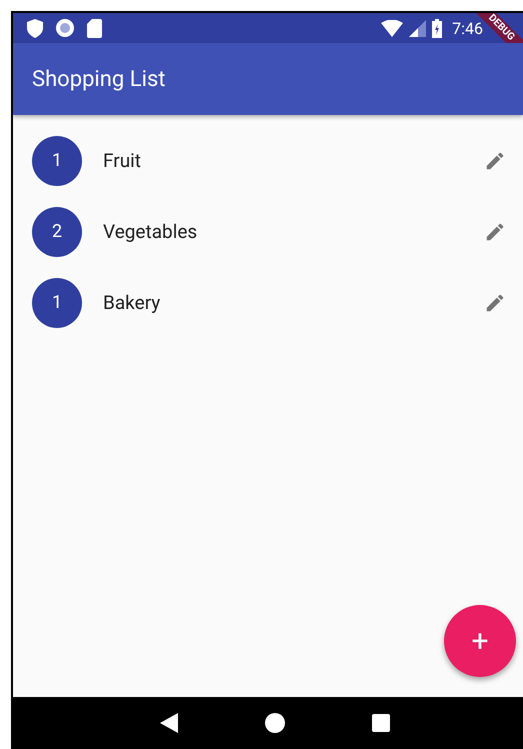  Describe the element at coordinates (65, 28) in the screenshot. I see `circle-icon` at that location.